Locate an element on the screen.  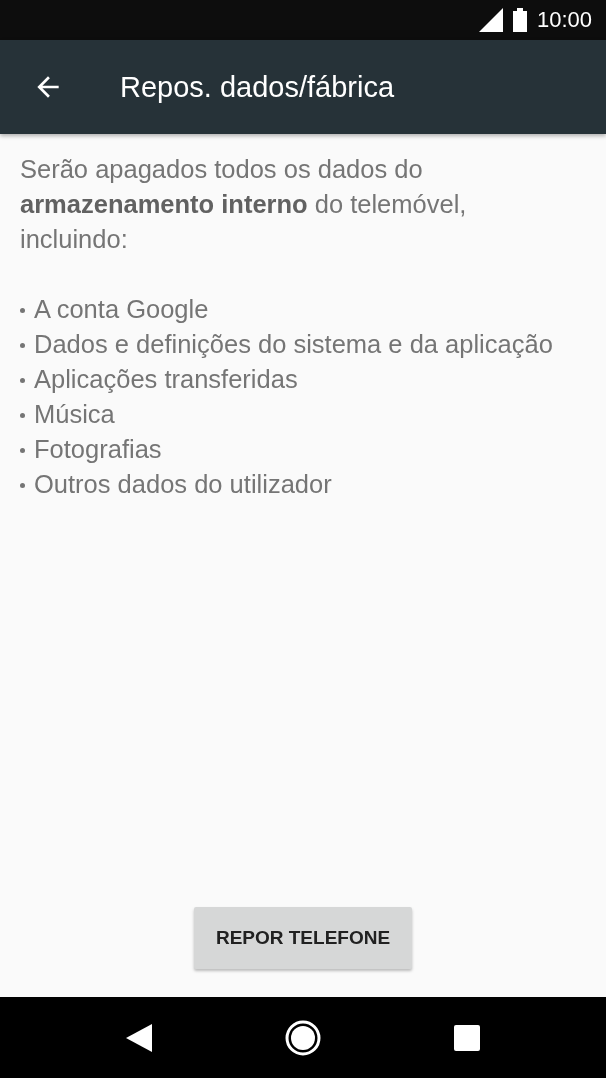
list-item: Fotografias is located at coordinates (98, 449).